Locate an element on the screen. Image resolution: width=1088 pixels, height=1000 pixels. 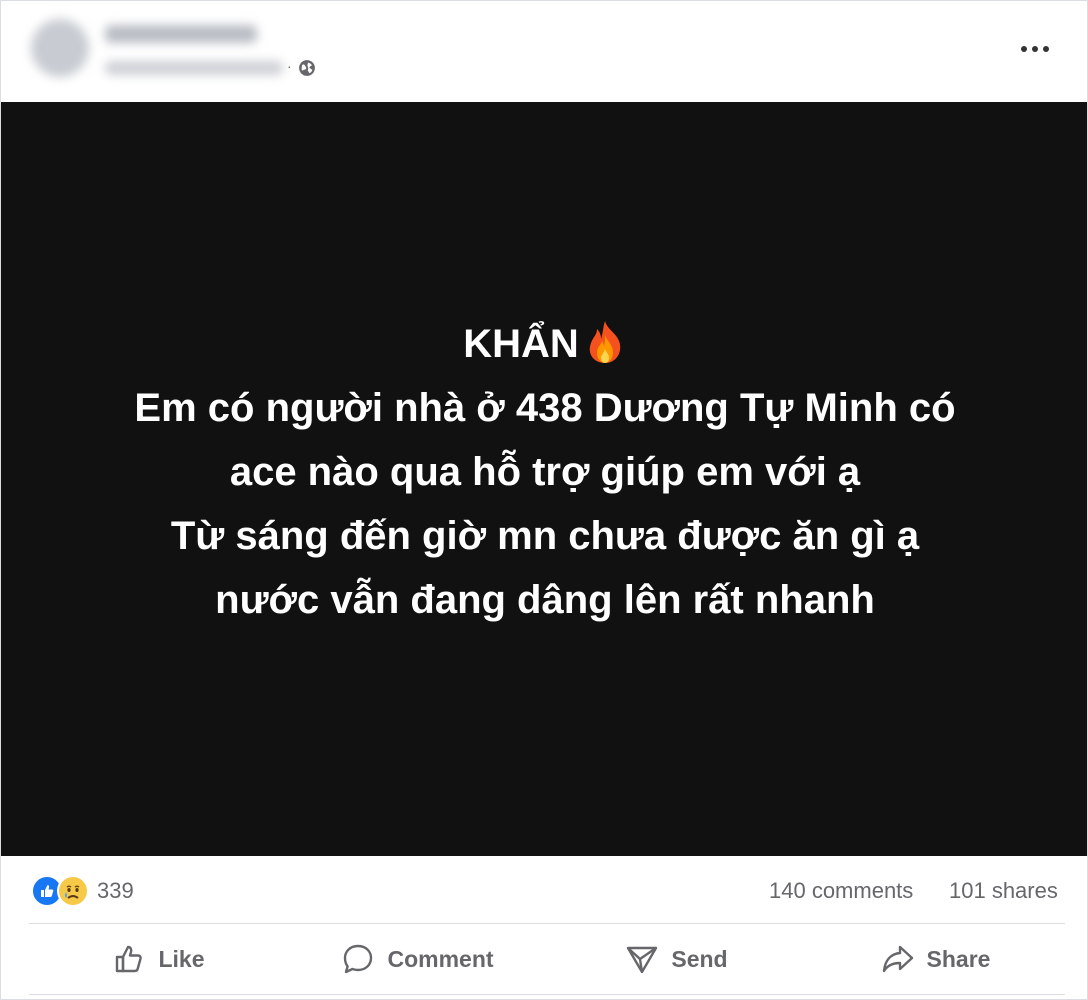
share-button: Share is located at coordinates (935, 959).